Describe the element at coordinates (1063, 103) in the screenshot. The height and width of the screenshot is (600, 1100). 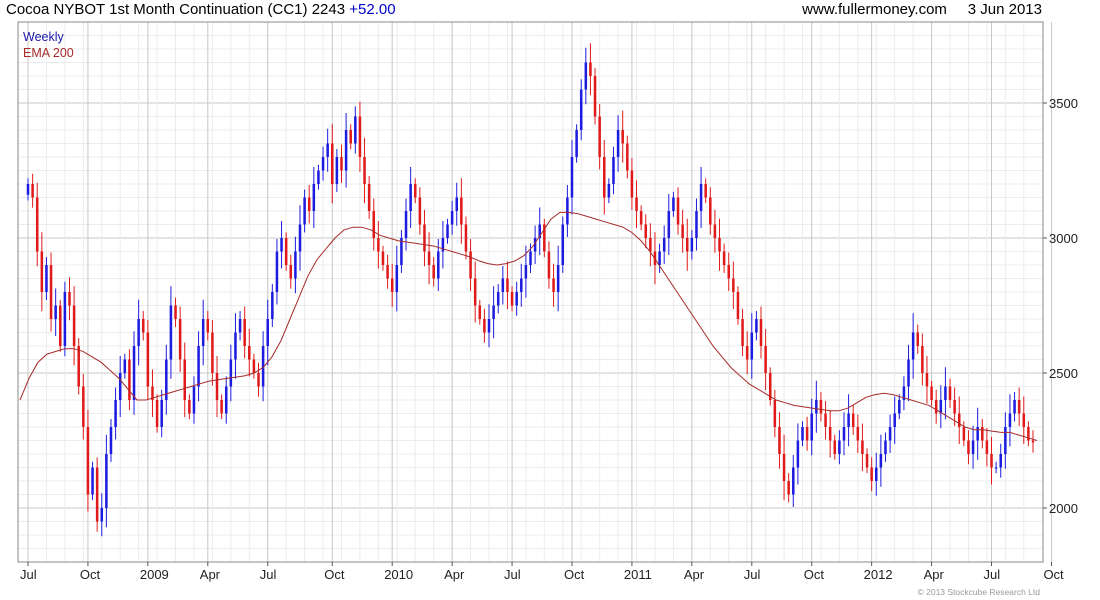
I see `y-tick-label: 3500` at that location.